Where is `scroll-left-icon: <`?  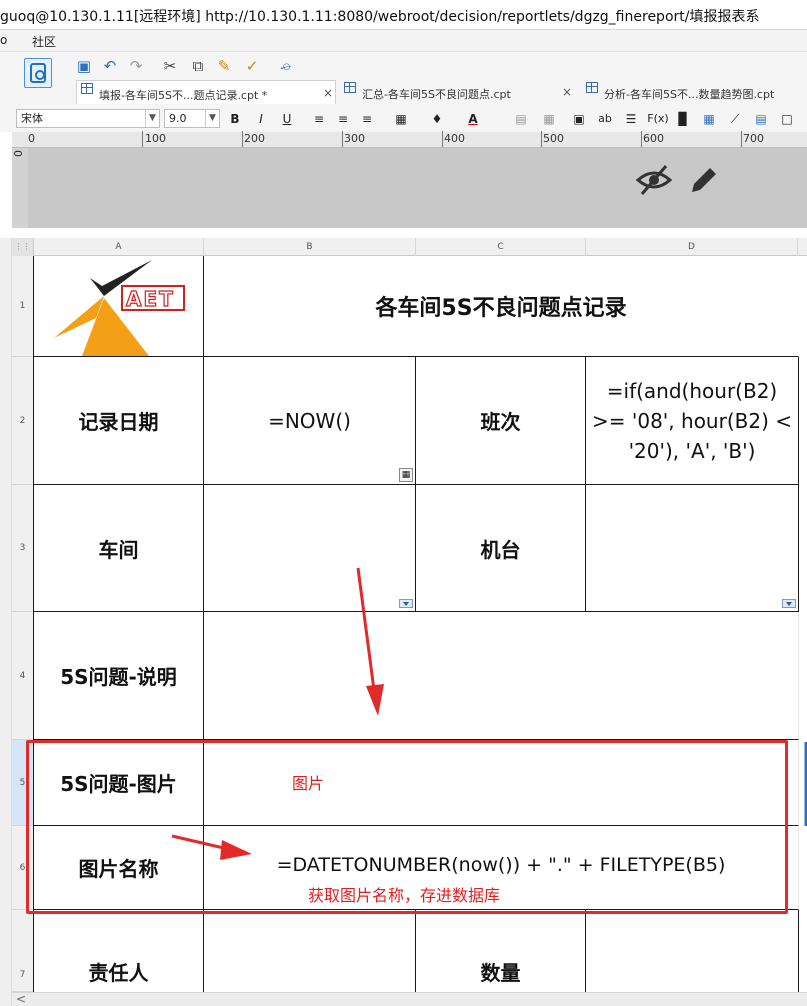
scroll-left-icon: < is located at coordinates (21, 999).